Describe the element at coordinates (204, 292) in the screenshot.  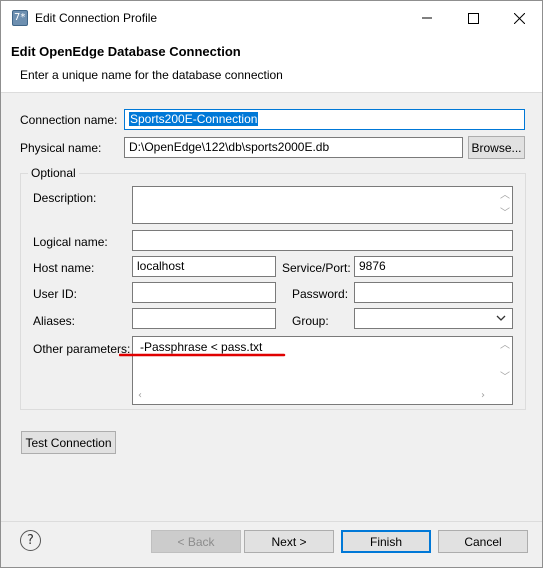
I see `user-id-input` at that location.